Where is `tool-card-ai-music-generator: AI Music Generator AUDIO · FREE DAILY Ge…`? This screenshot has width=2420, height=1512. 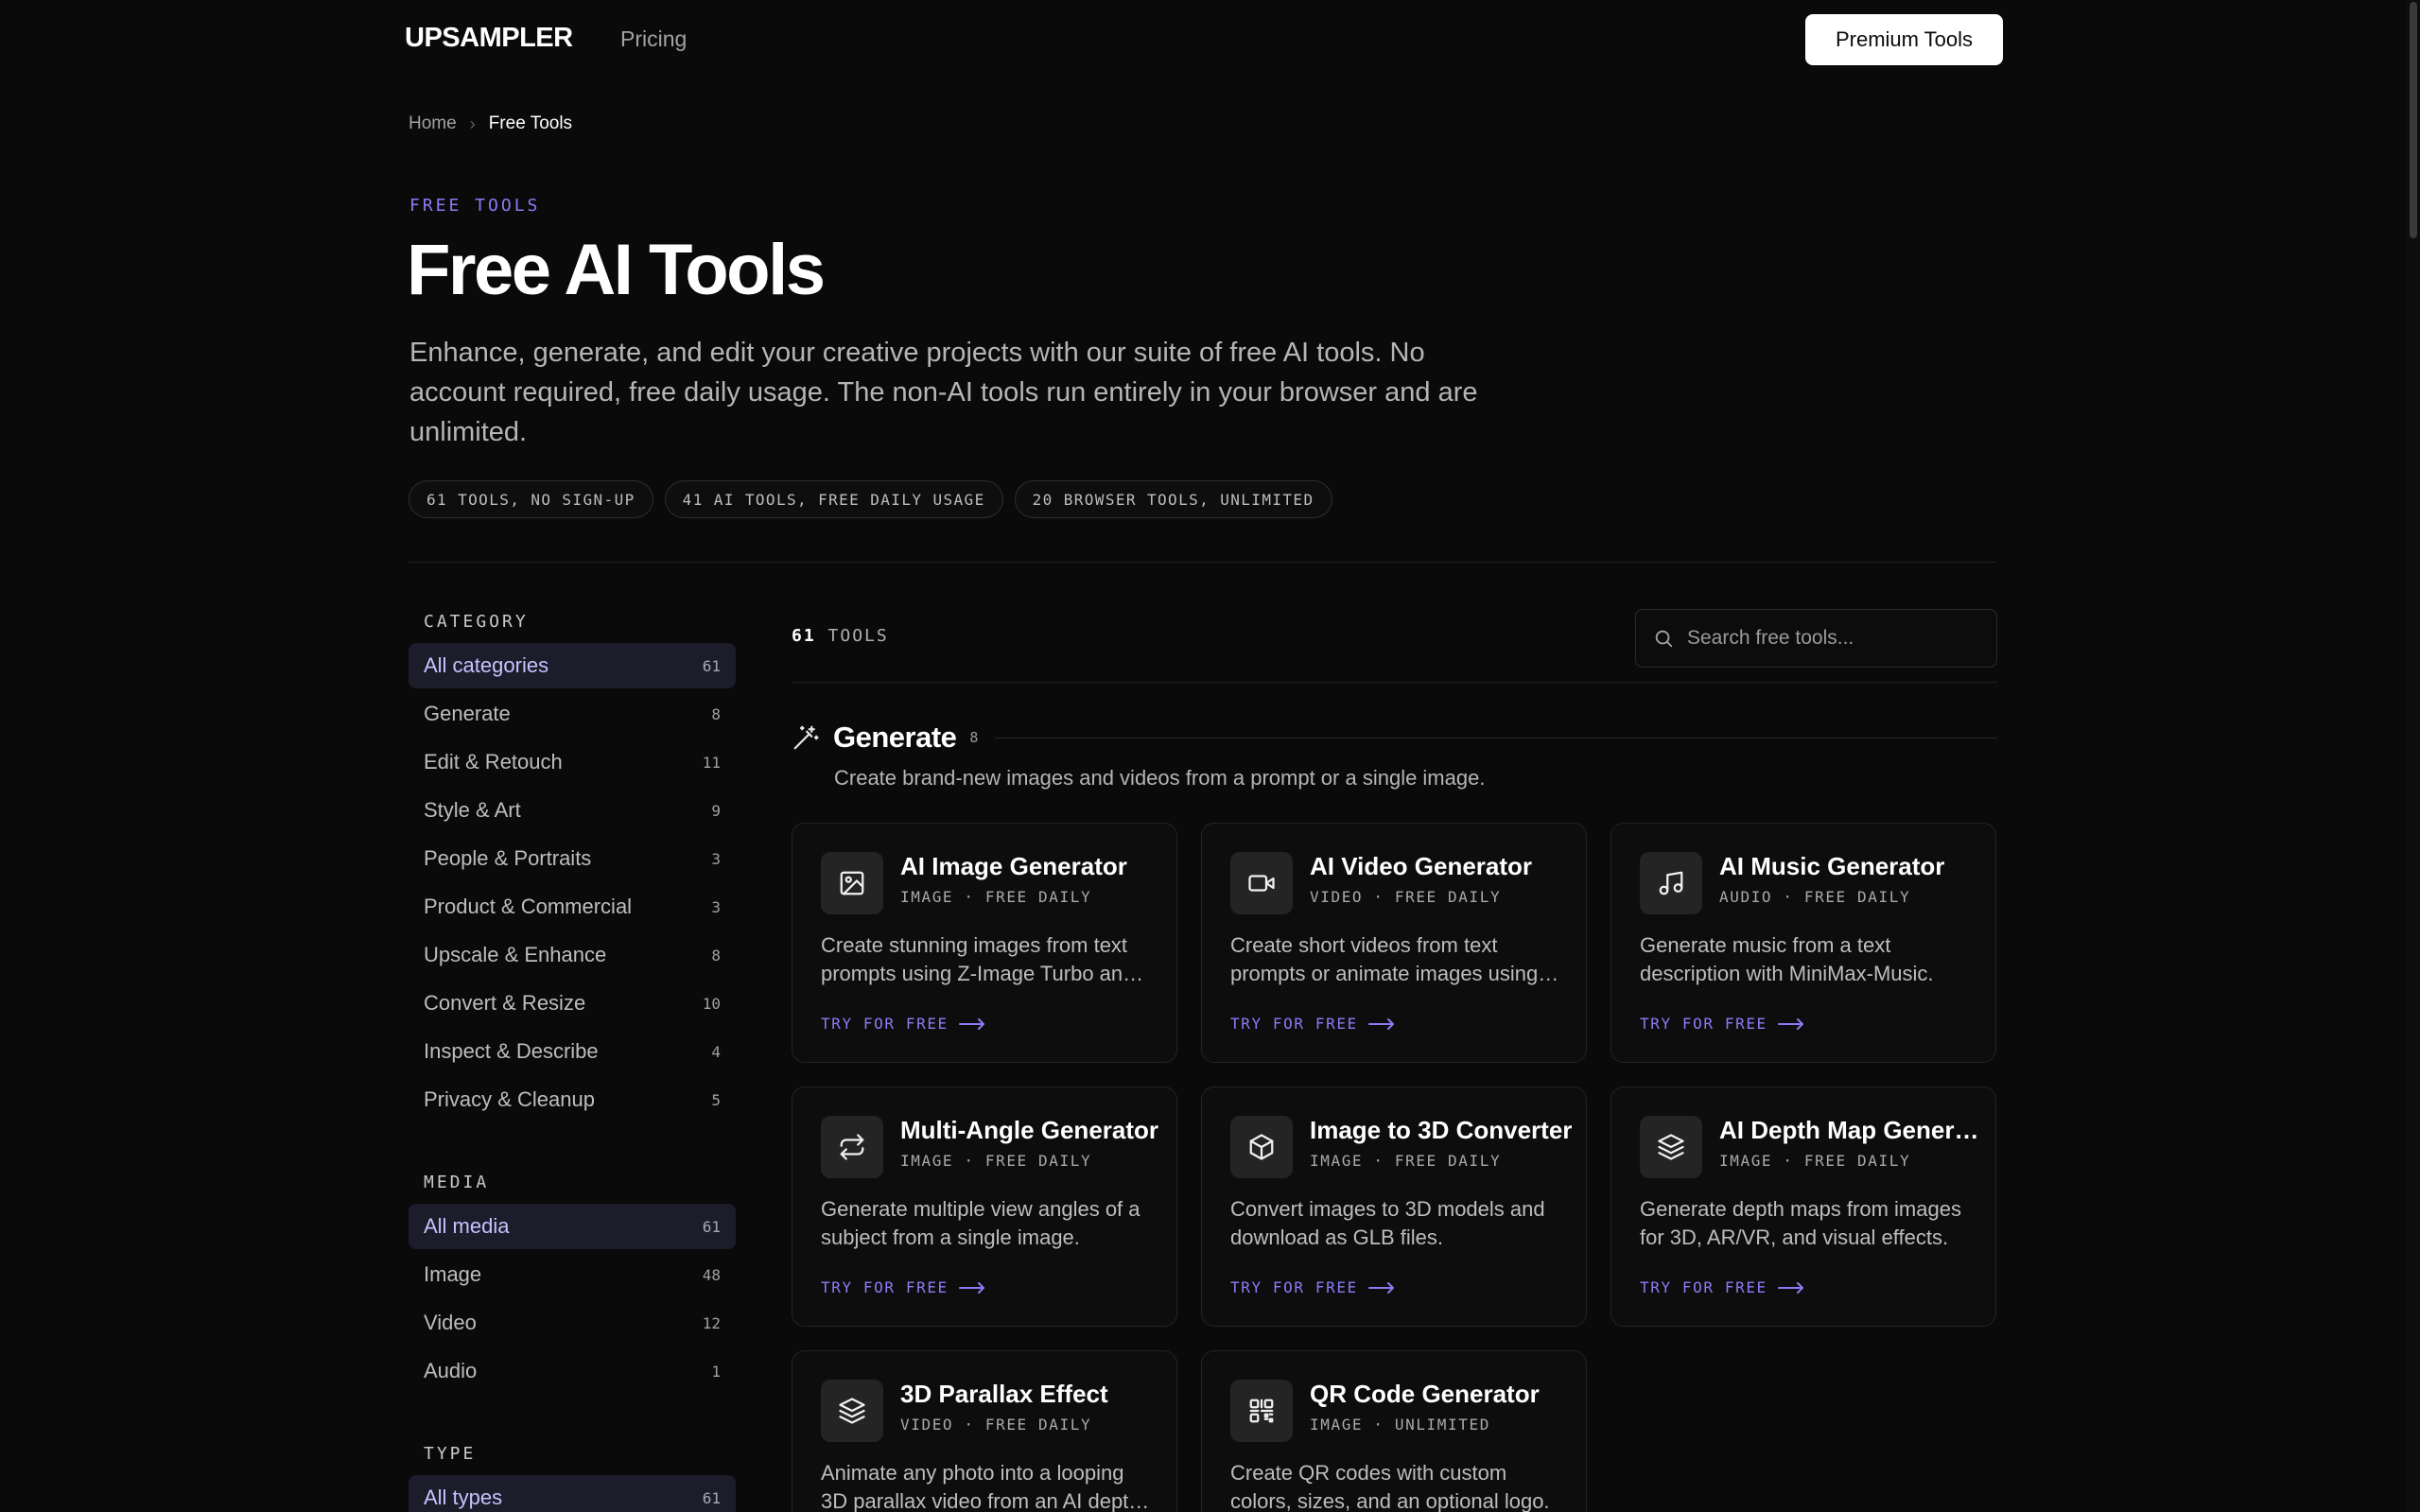
tool-card-ai-music-generator: AI Music Generator AUDIO · FREE DAILY Ge… is located at coordinates (1803, 943).